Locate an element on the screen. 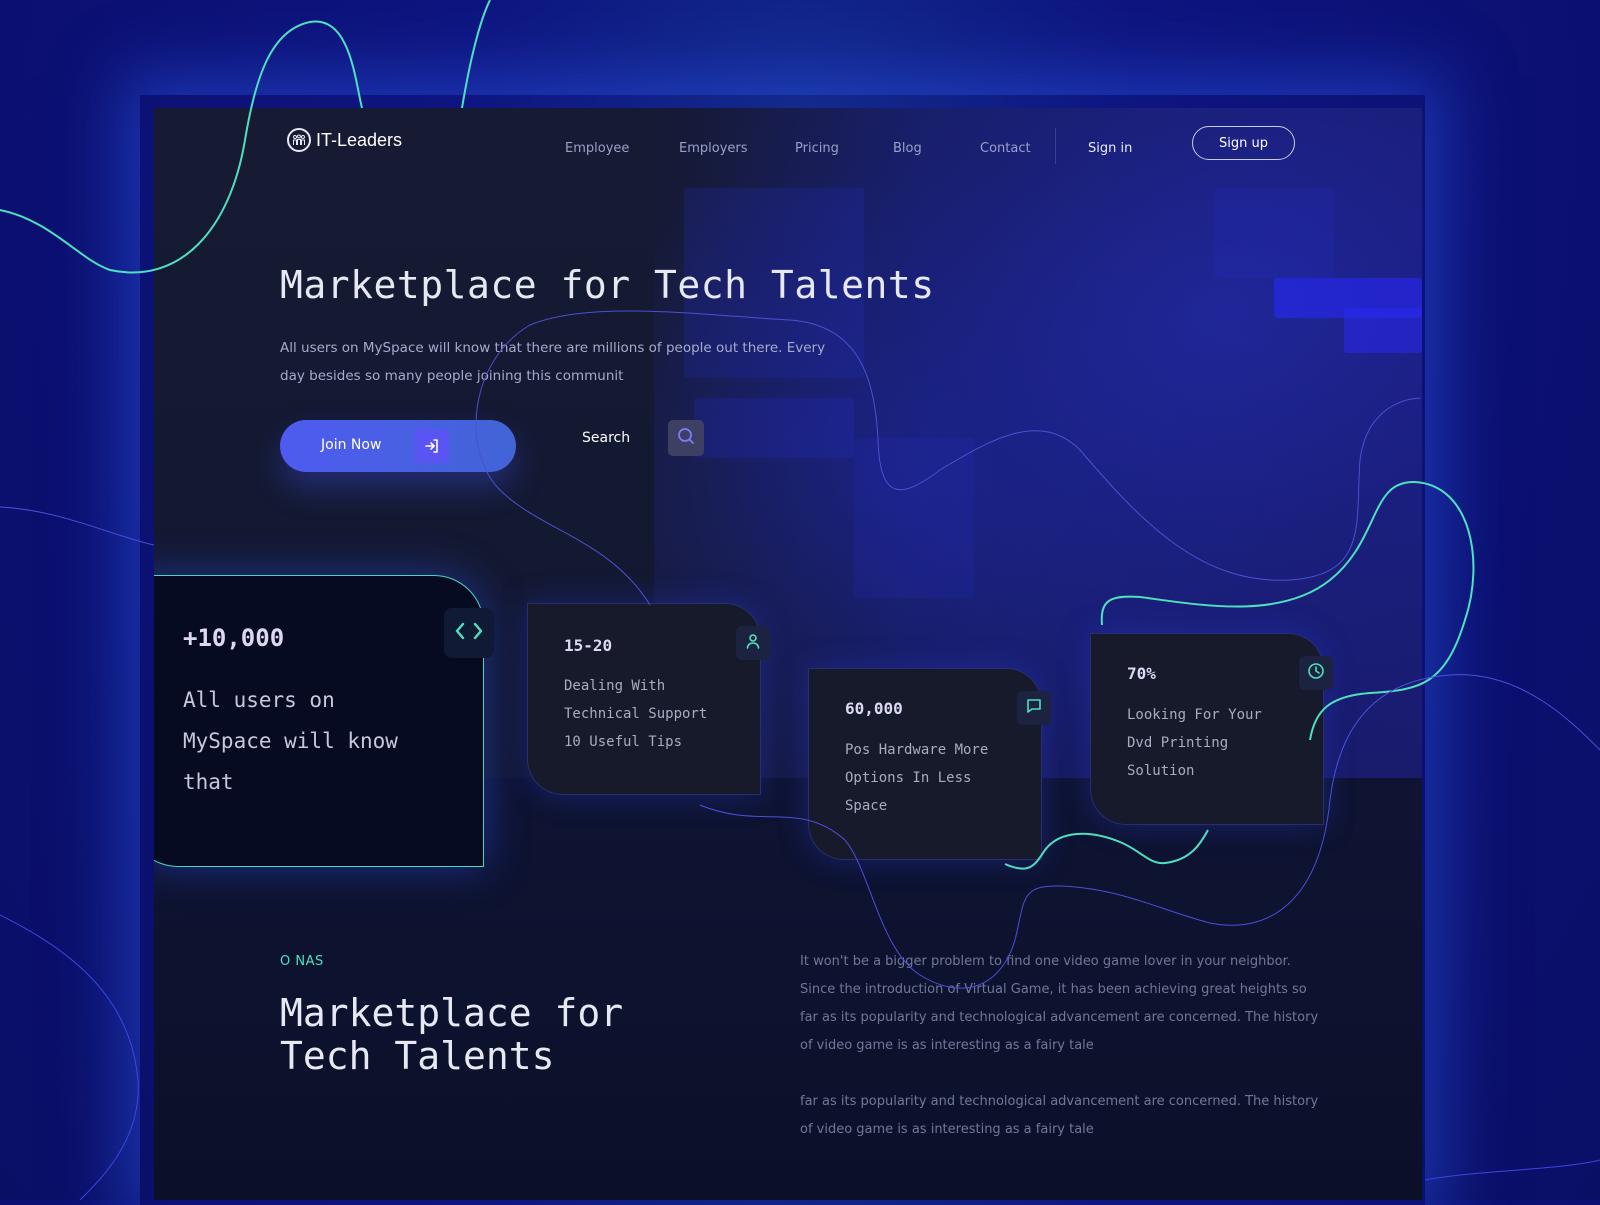 The width and height of the screenshot is (1600, 1205). nav-item-employers: Employers is located at coordinates (713, 148).